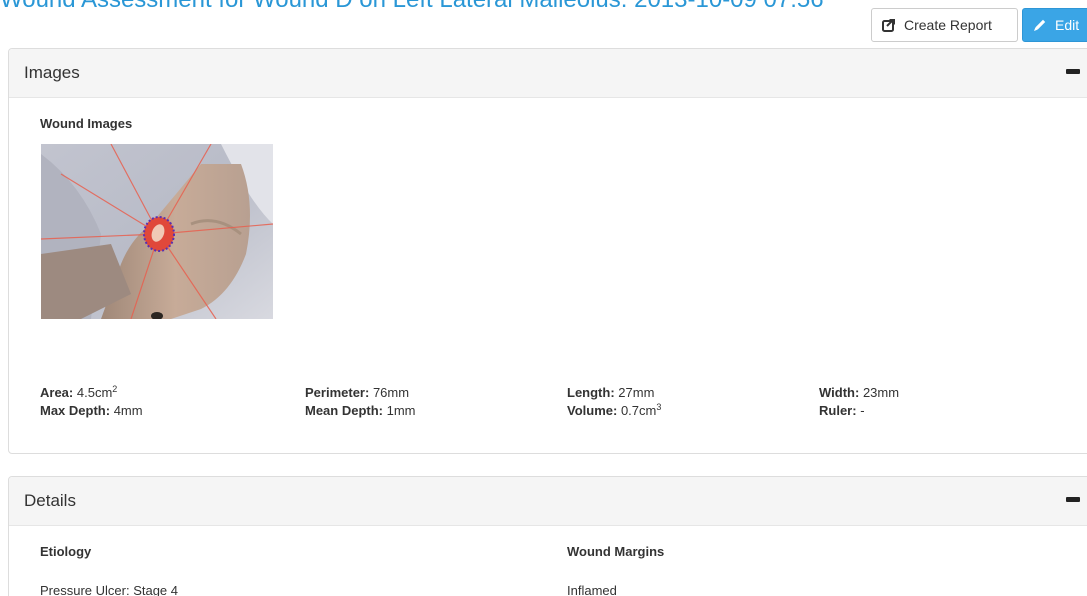 The height and width of the screenshot is (596, 1087). I want to click on perimeter-label: Perimeter:, so click(337, 392).